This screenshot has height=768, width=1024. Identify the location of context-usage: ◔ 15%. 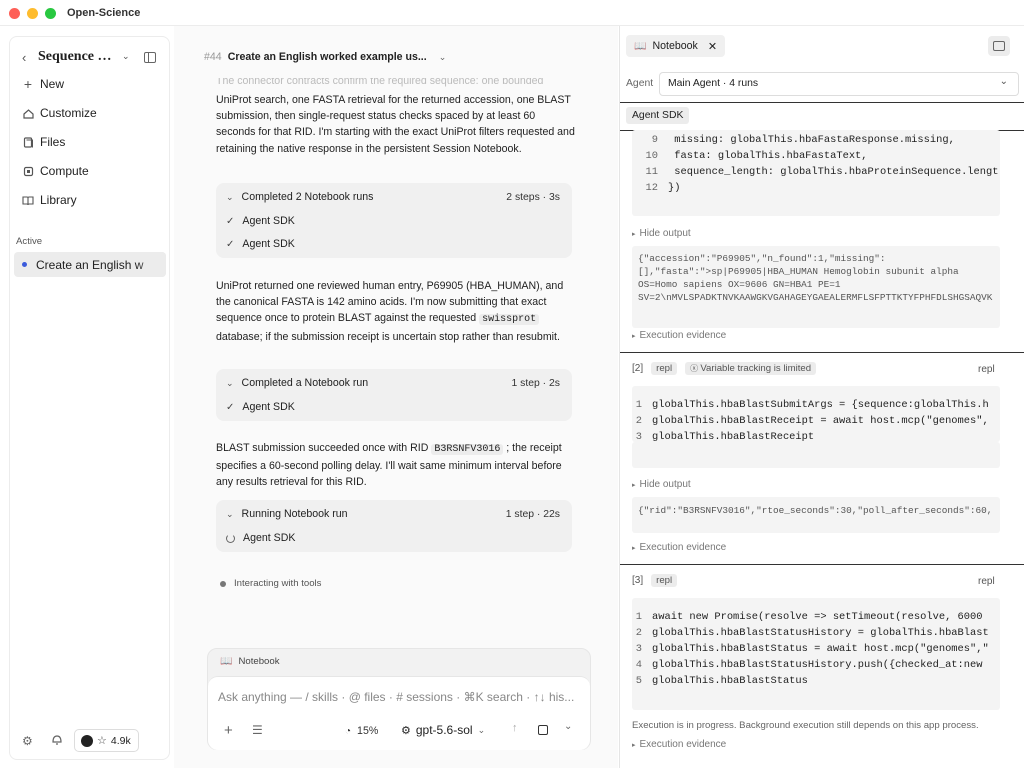
(361, 731).